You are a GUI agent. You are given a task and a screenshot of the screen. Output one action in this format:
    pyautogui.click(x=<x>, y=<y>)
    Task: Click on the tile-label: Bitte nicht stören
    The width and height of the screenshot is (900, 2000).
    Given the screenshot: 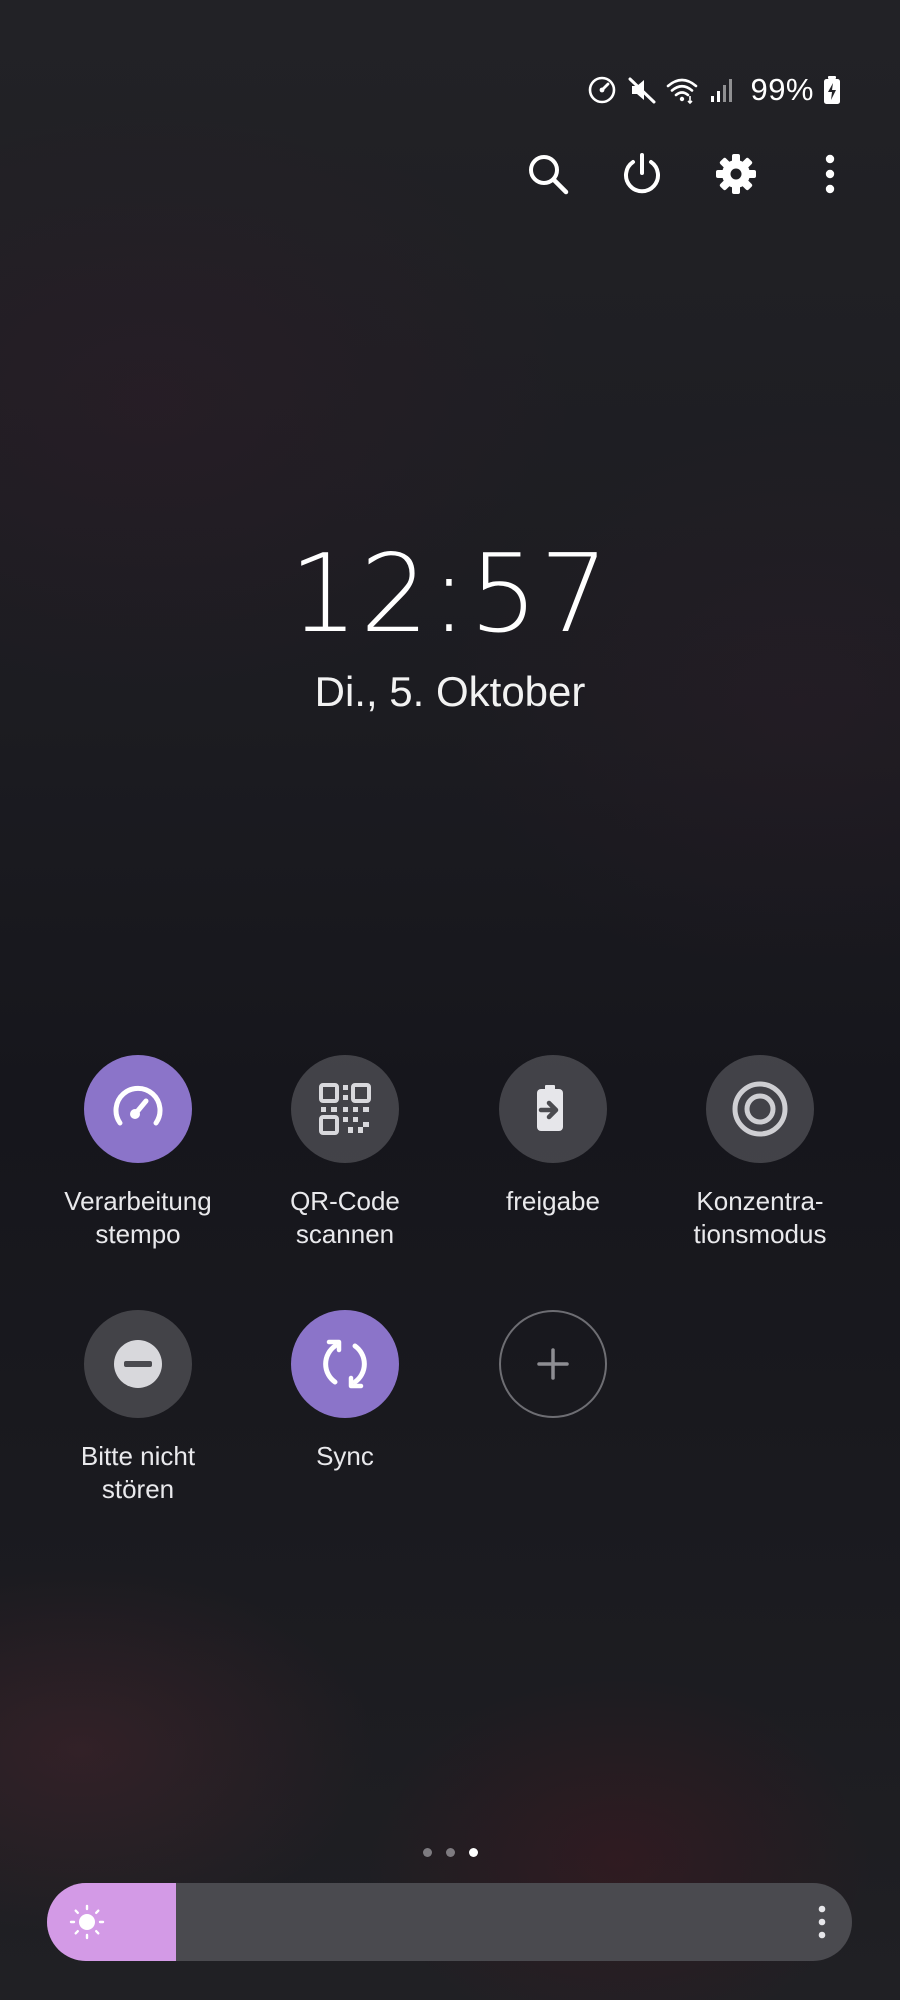 What is the action you would take?
    pyautogui.click(x=138, y=1472)
    